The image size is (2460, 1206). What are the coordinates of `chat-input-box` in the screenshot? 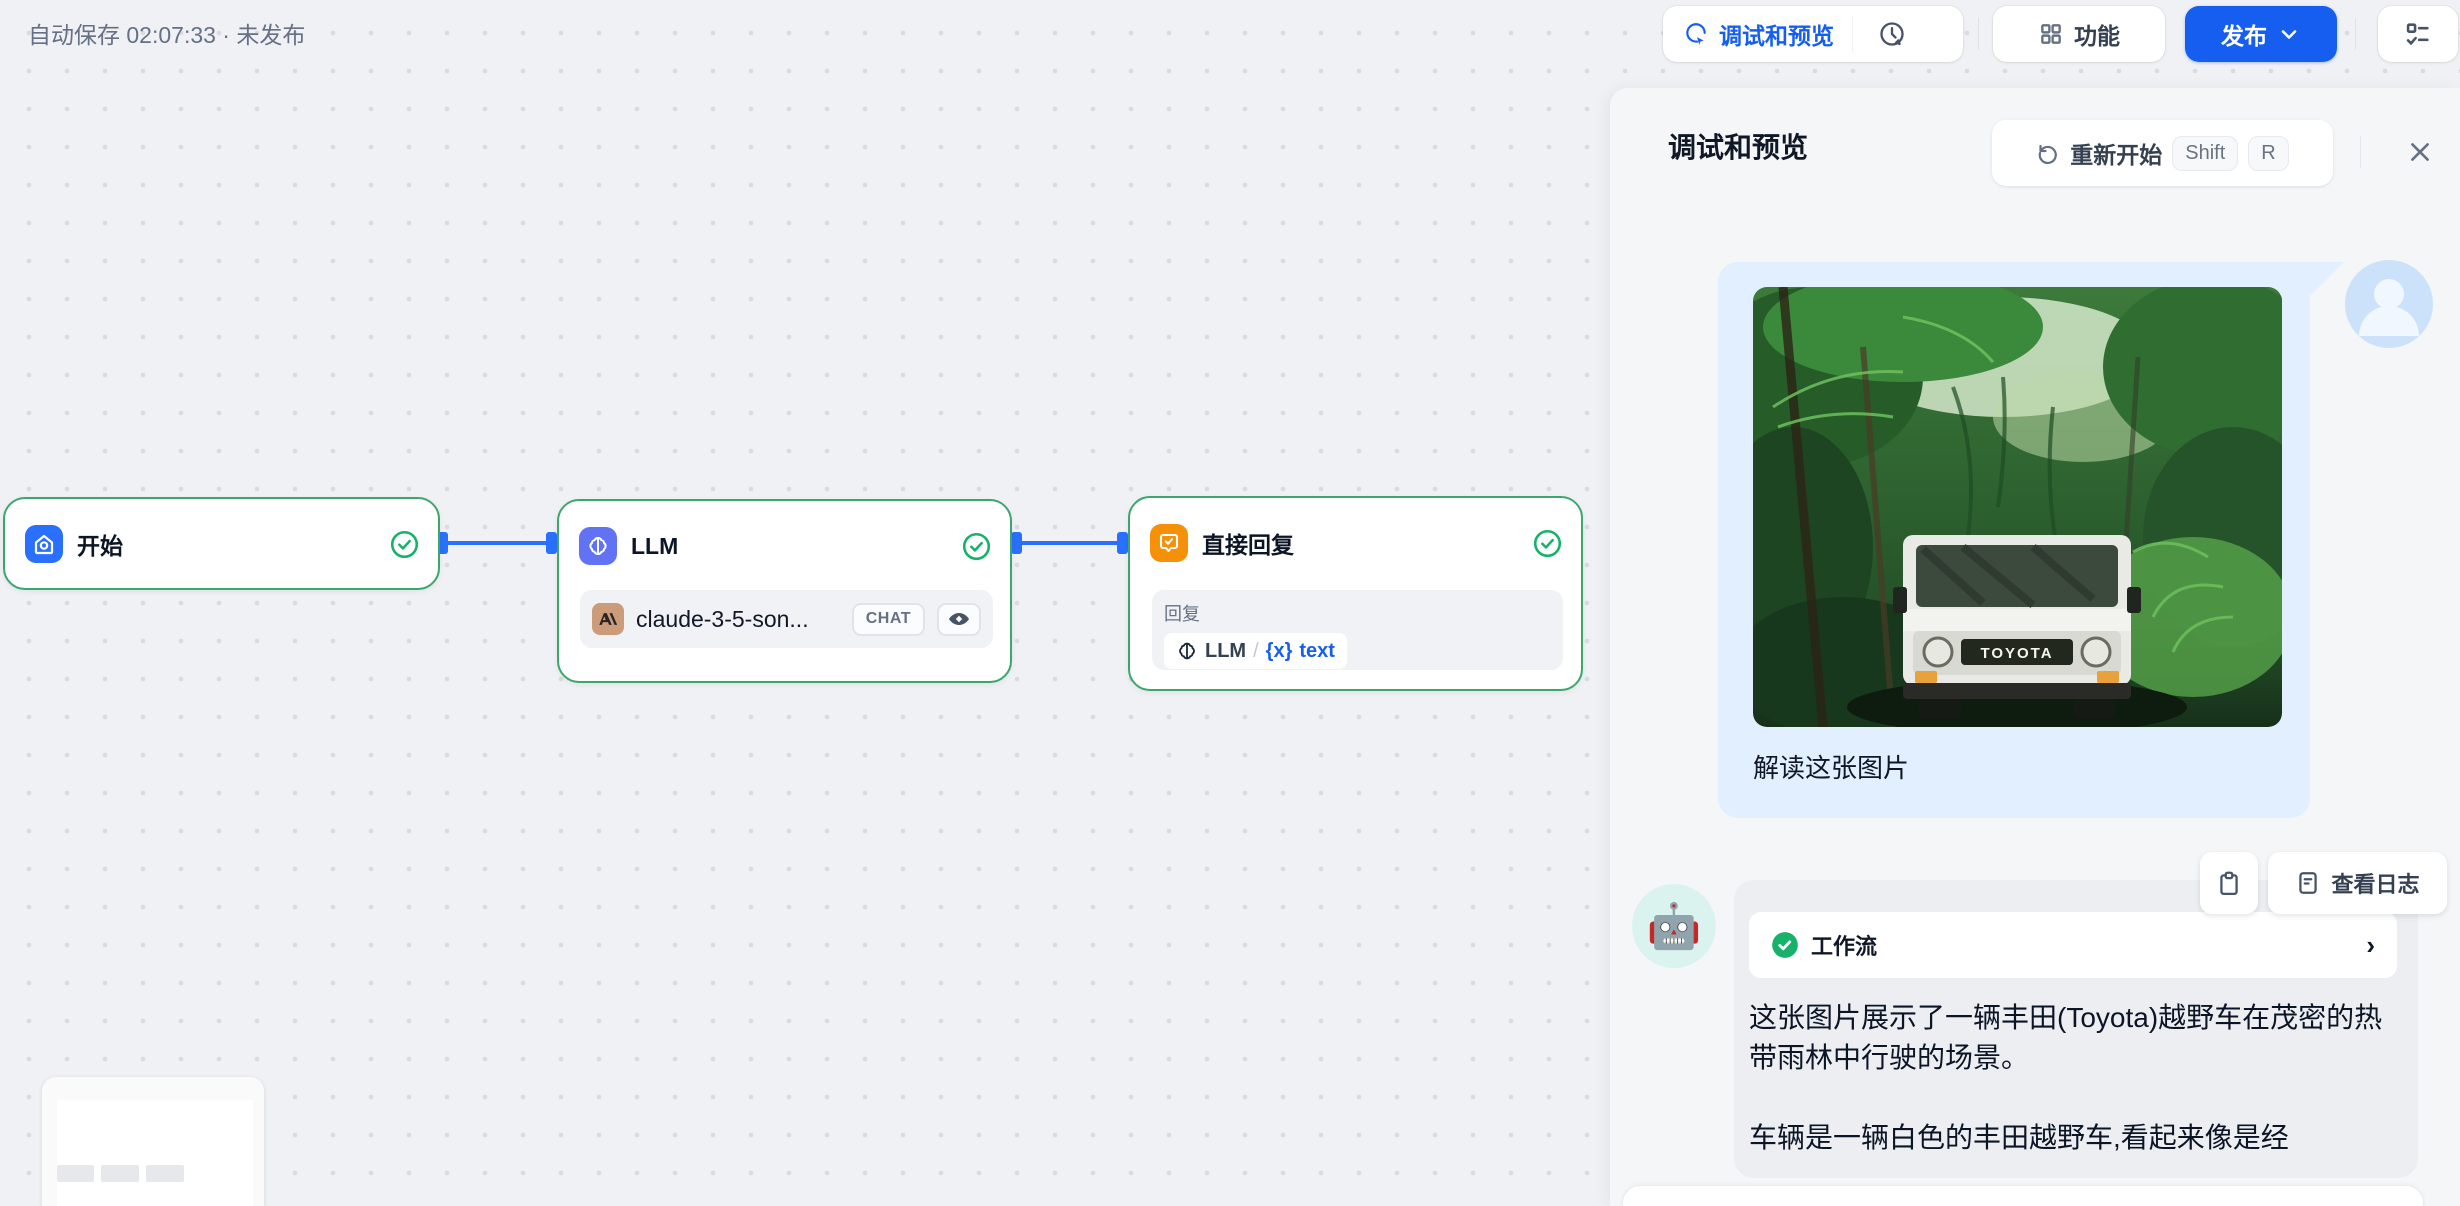 It's located at (2023, 1195).